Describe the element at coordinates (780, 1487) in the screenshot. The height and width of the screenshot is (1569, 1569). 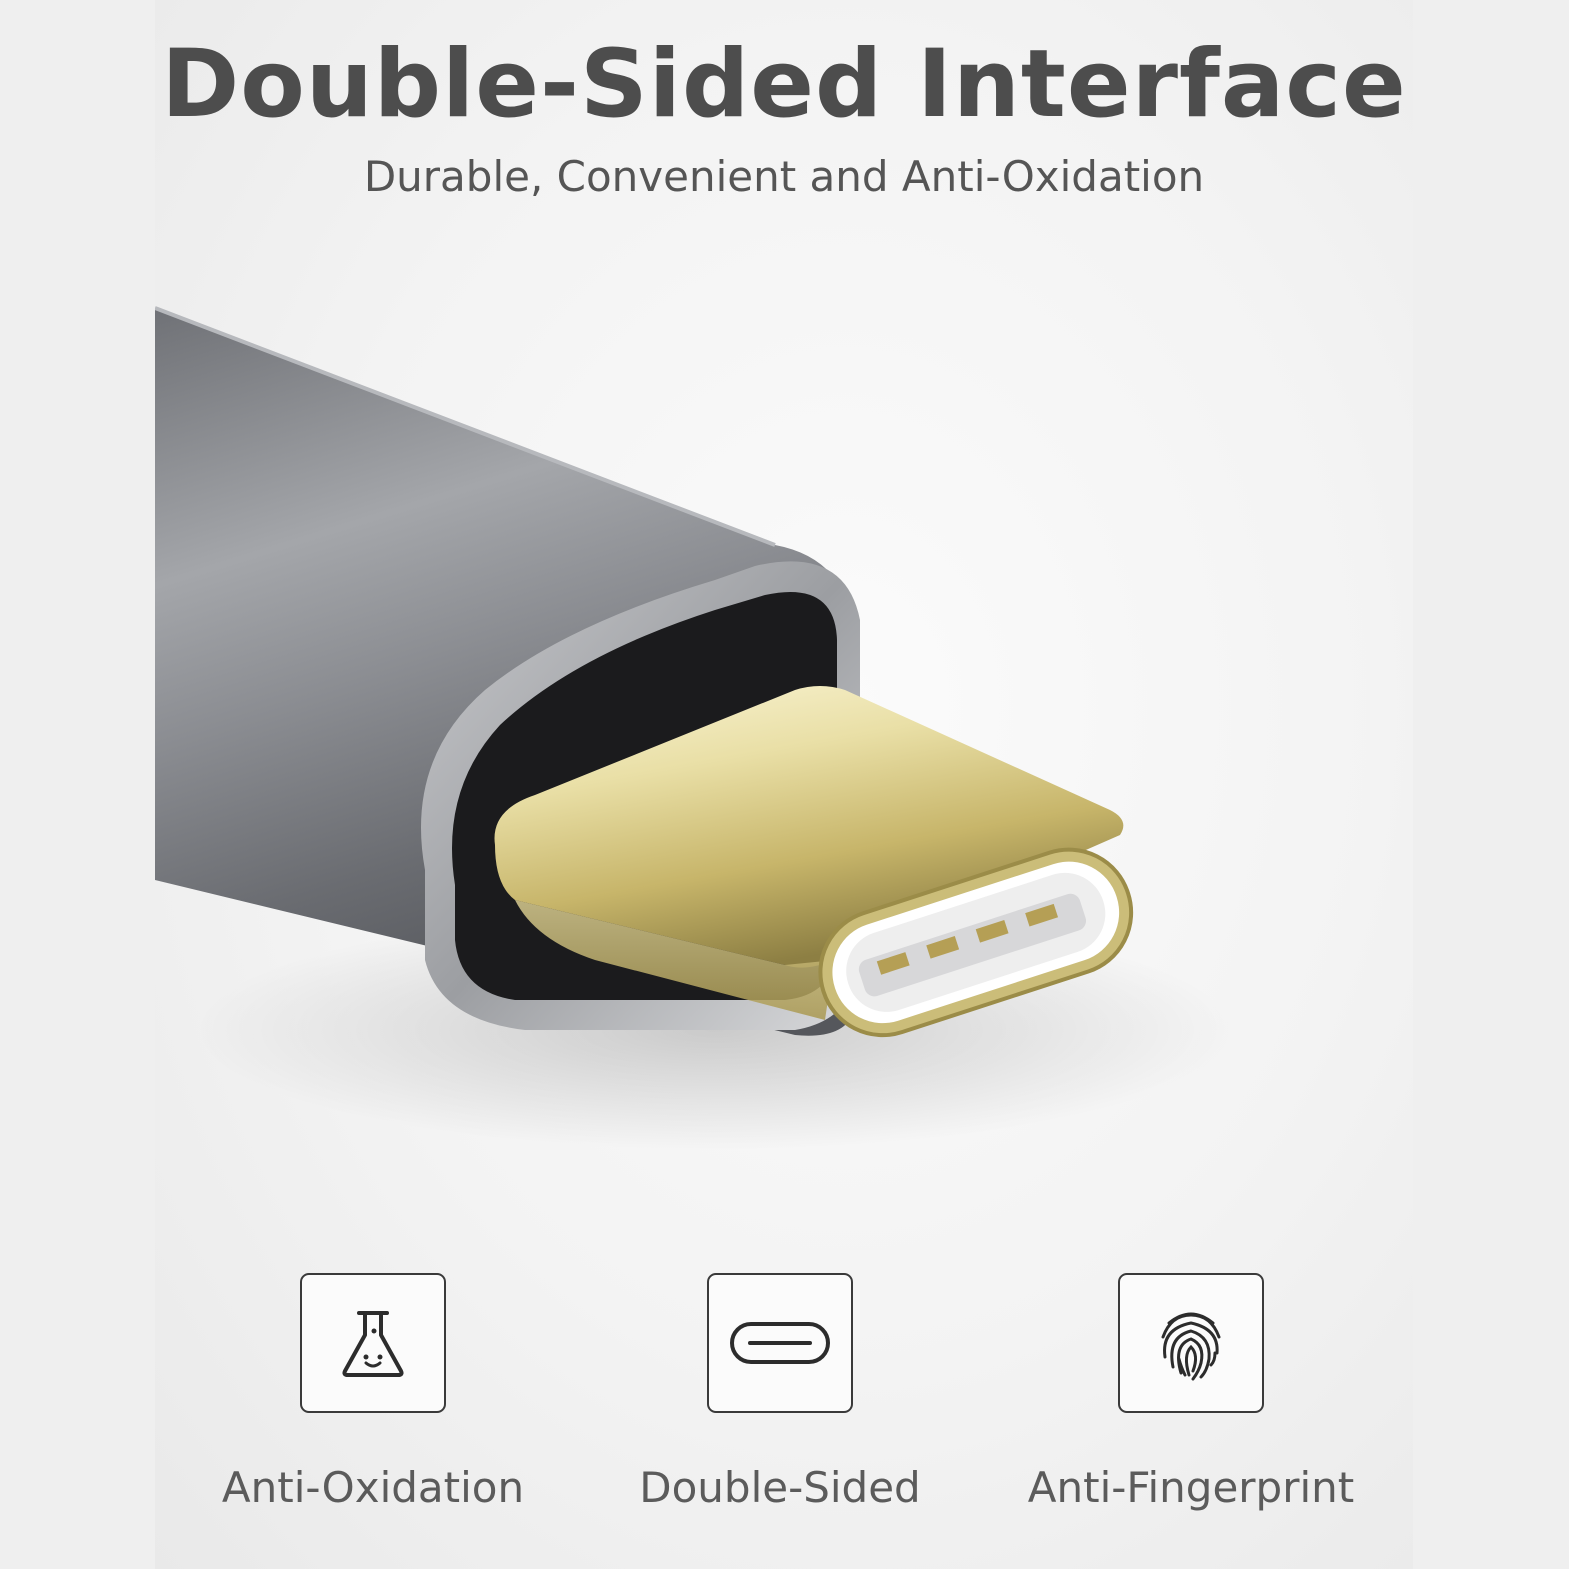
I see `feature-label: Double-Sided` at that location.